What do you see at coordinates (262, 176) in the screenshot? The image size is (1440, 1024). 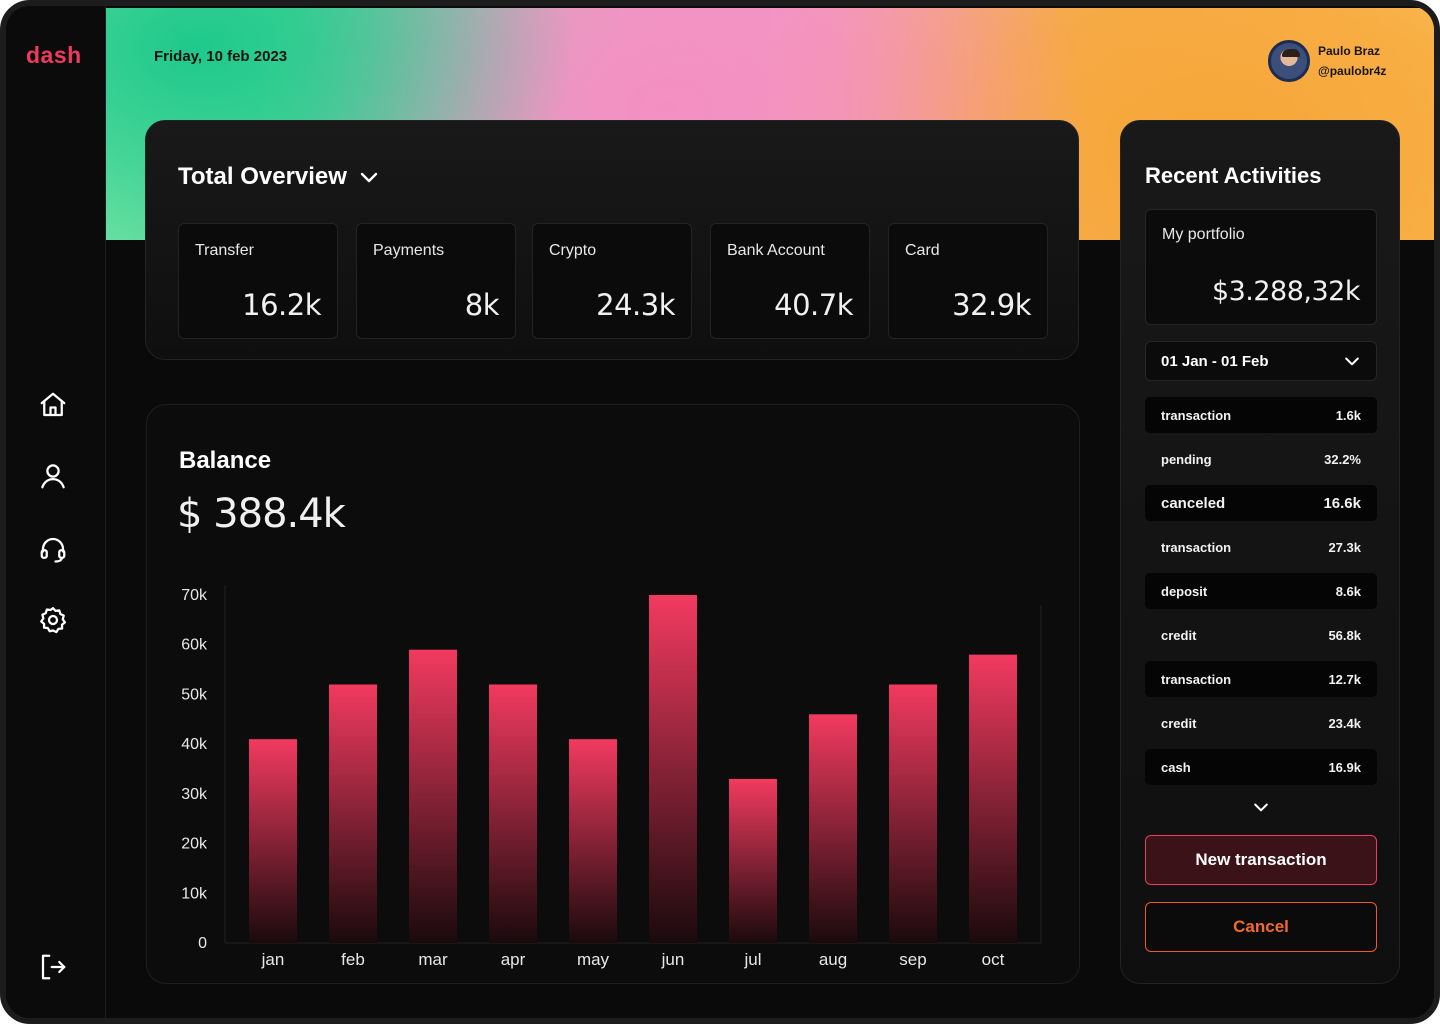 I see `overview-title: Total Overview` at bounding box center [262, 176].